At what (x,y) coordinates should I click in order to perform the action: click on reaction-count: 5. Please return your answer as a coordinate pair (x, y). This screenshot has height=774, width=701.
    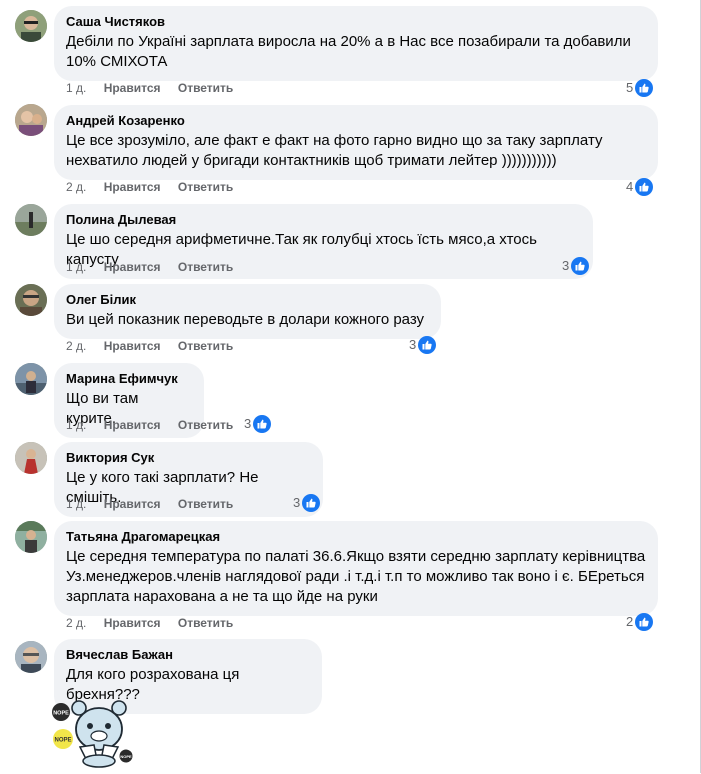
    Looking at the image, I should click on (640, 88).